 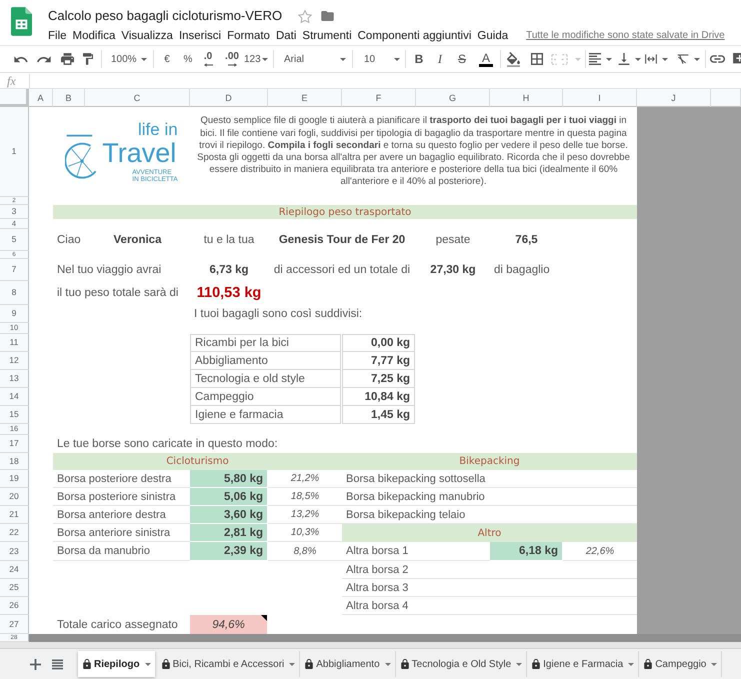 What do you see at coordinates (656, 59) in the screenshot?
I see `text-wrap-icon` at bounding box center [656, 59].